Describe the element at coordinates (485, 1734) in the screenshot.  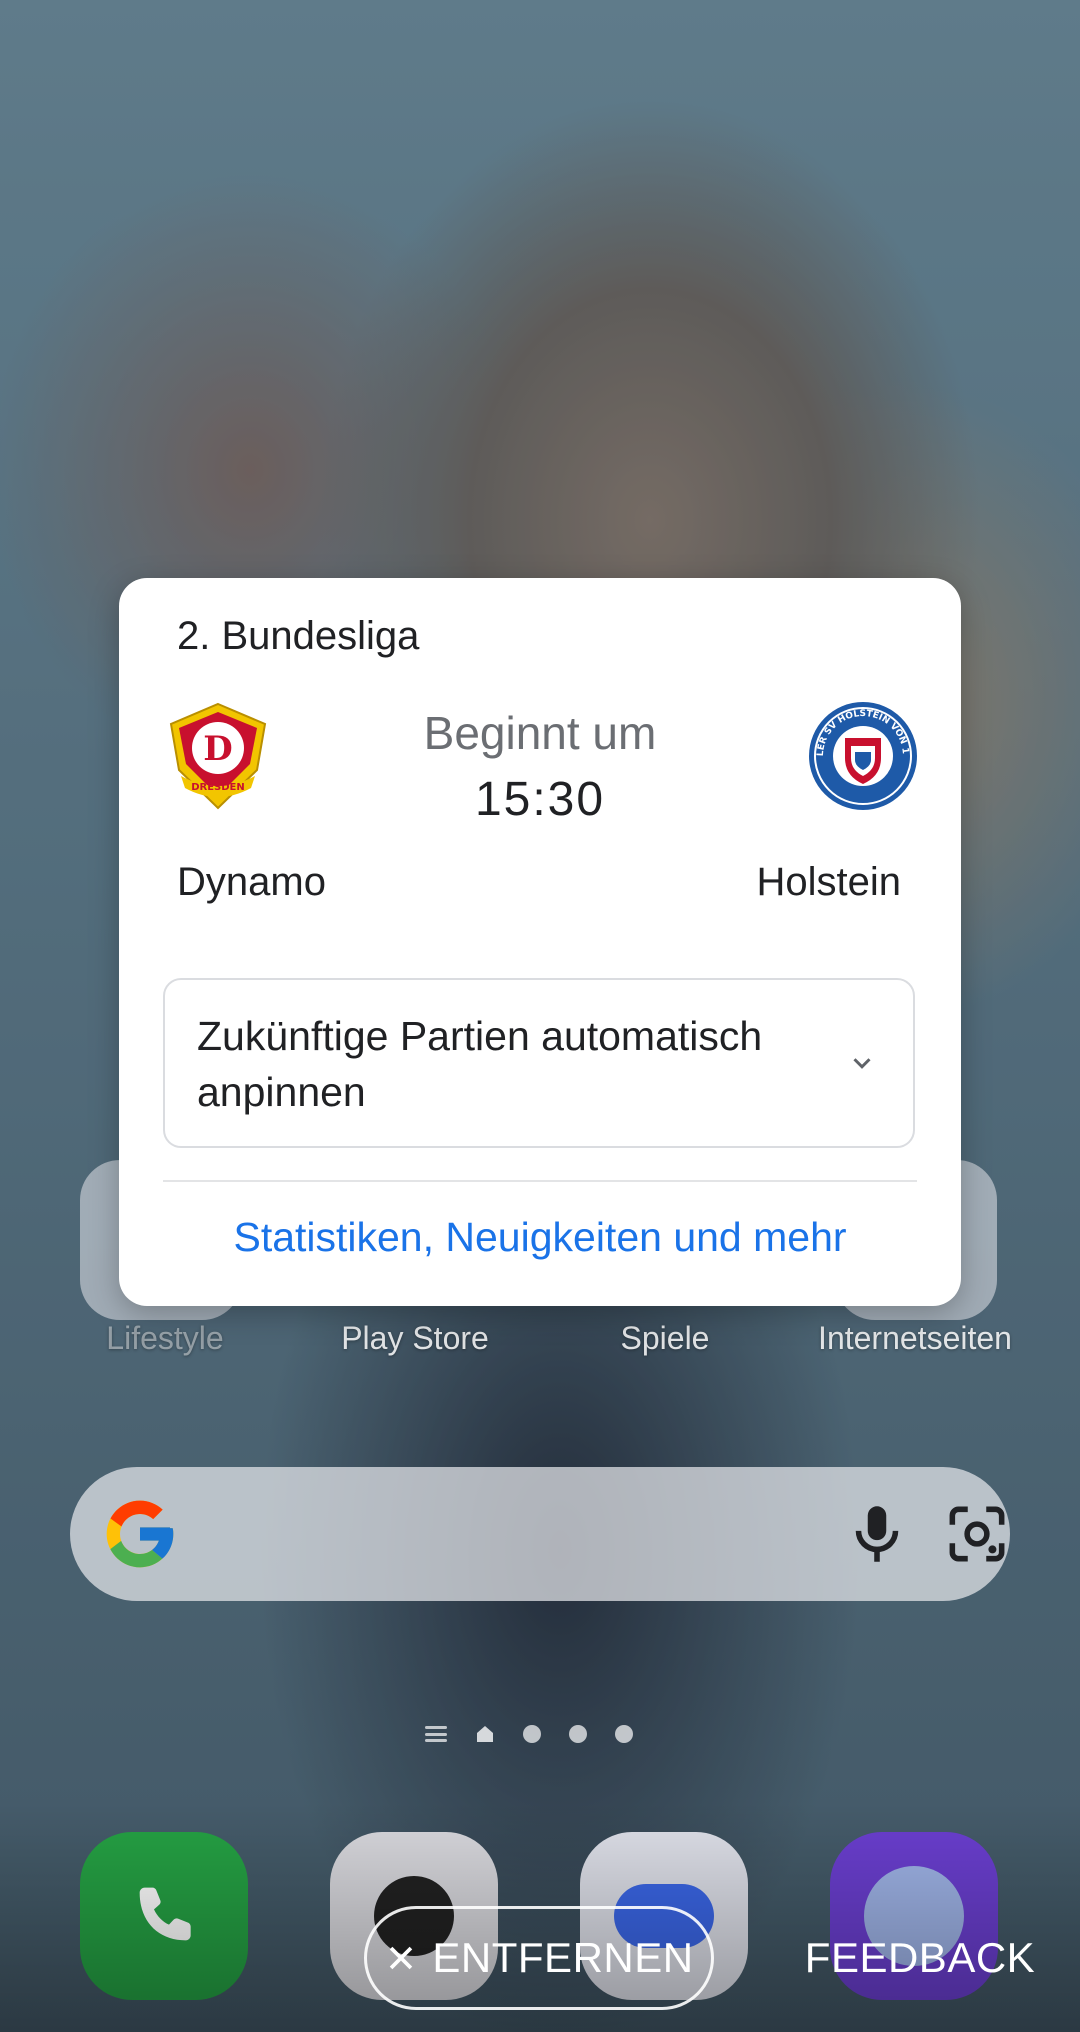
I see `home-page-icon` at that location.